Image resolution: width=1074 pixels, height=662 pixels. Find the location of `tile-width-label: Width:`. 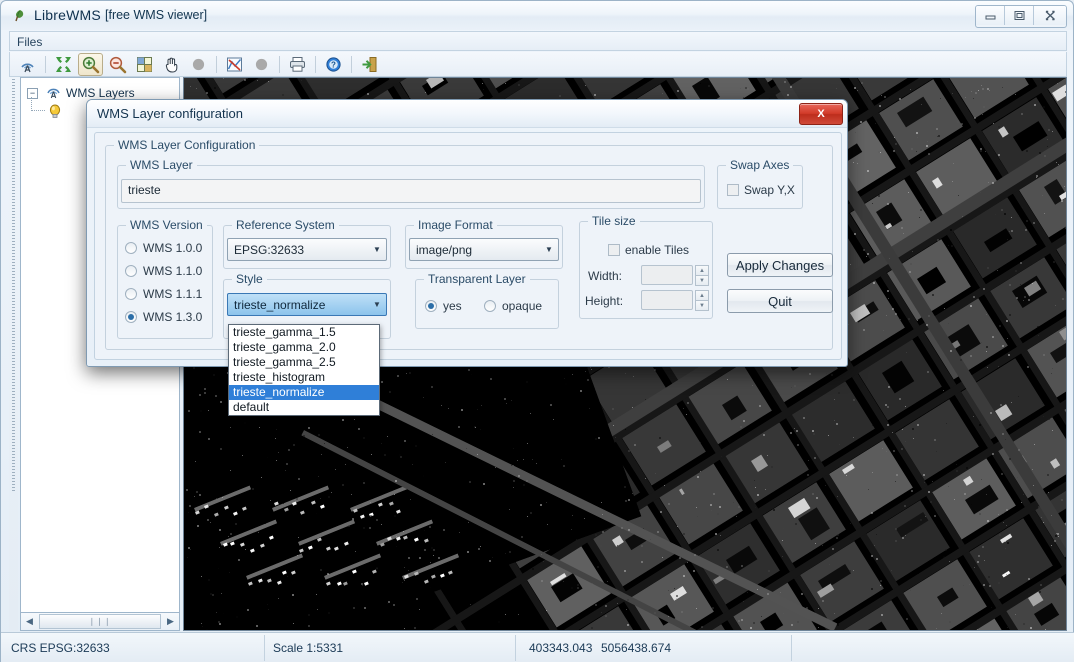

tile-width-label: Width: is located at coordinates (605, 276).